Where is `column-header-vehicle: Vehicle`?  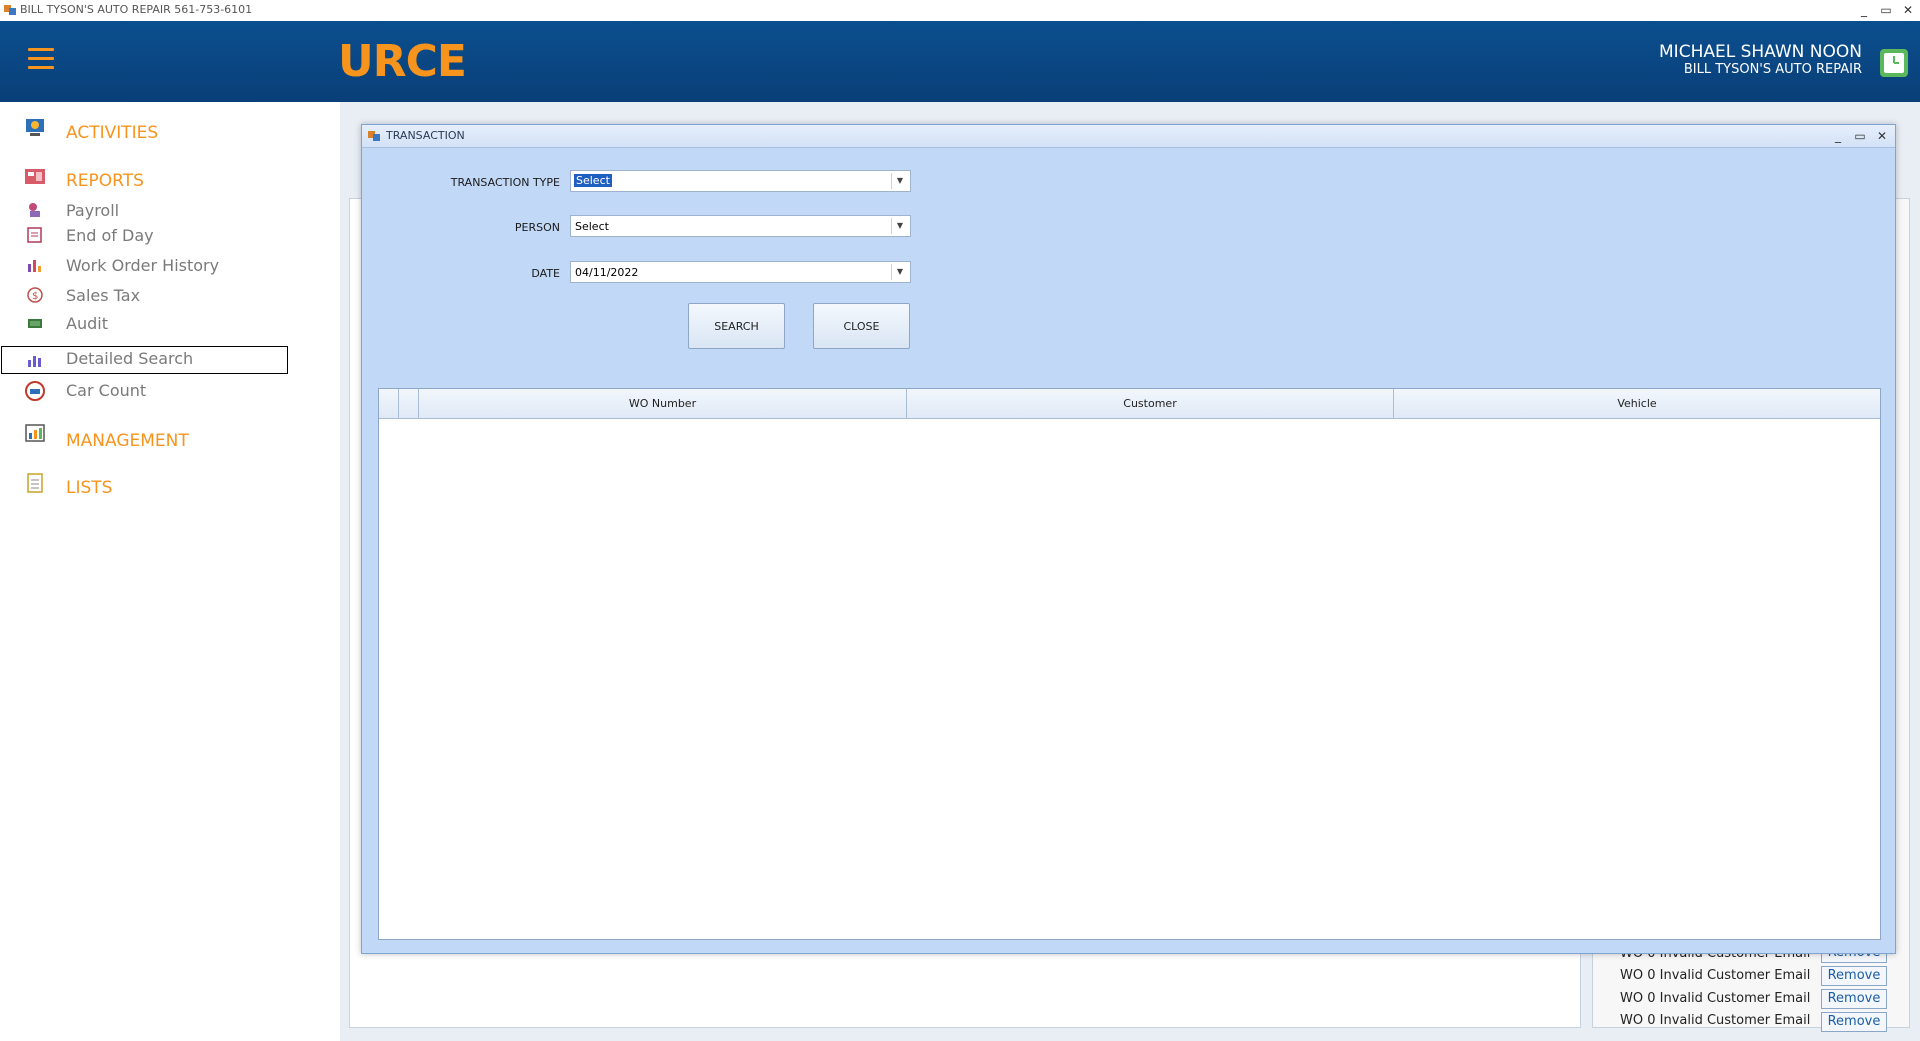 column-header-vehicle: Vehicle is located at coordinates (1637, 403).